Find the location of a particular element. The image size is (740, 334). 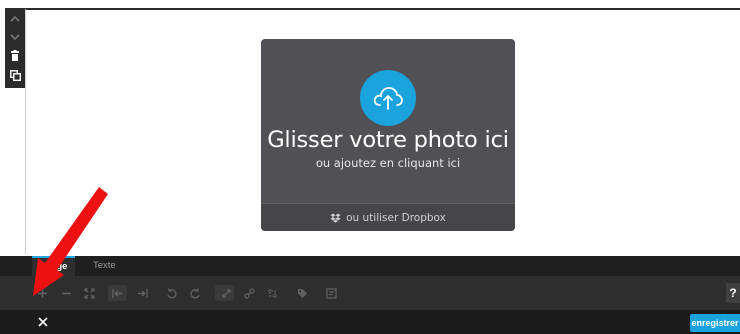

align-left-icon is located at coordinates (117, 293).